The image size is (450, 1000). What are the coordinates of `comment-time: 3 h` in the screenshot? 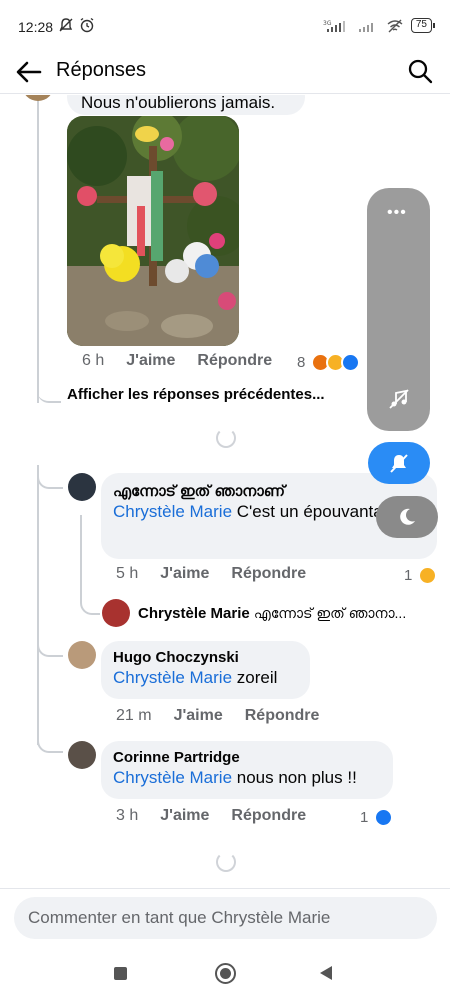 It's located at (127, 815).